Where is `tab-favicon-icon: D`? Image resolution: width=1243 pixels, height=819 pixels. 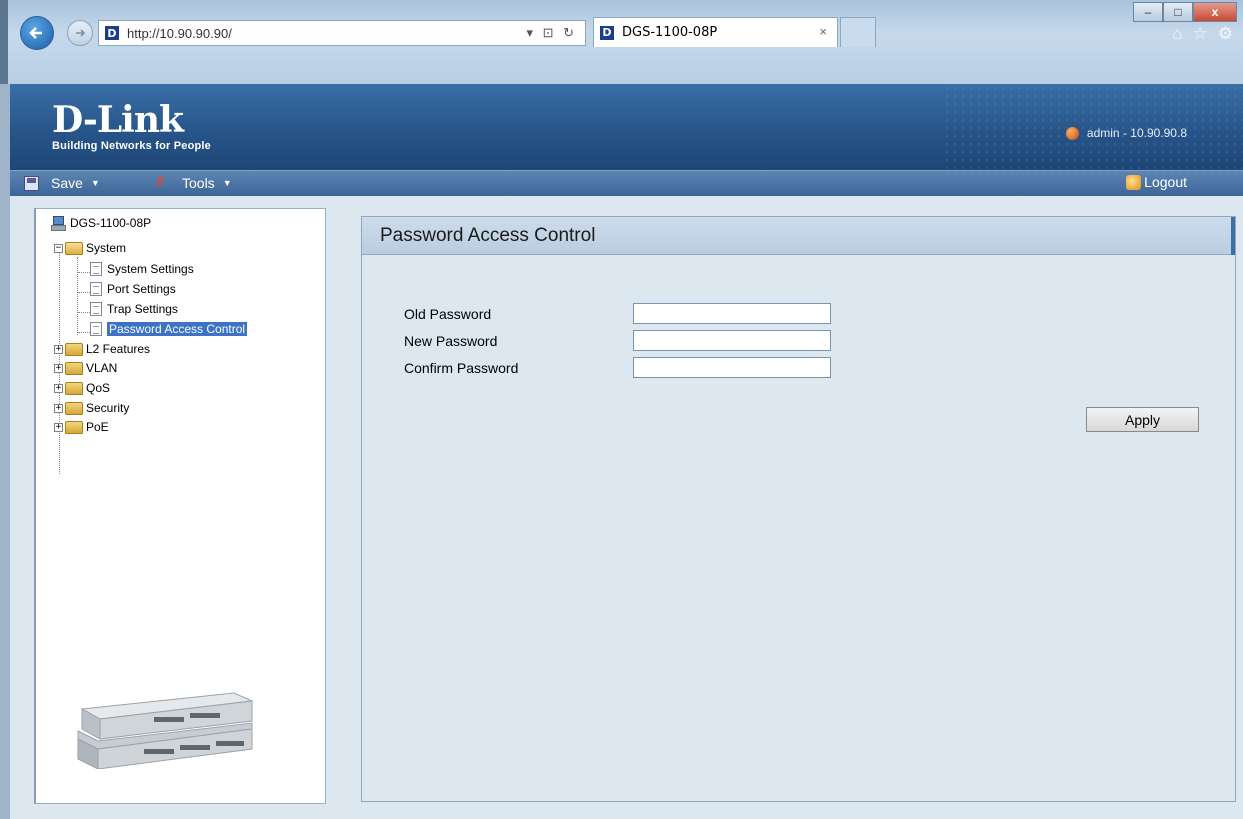
tab-favicon-icon: D is located at coordinates (607, 32).